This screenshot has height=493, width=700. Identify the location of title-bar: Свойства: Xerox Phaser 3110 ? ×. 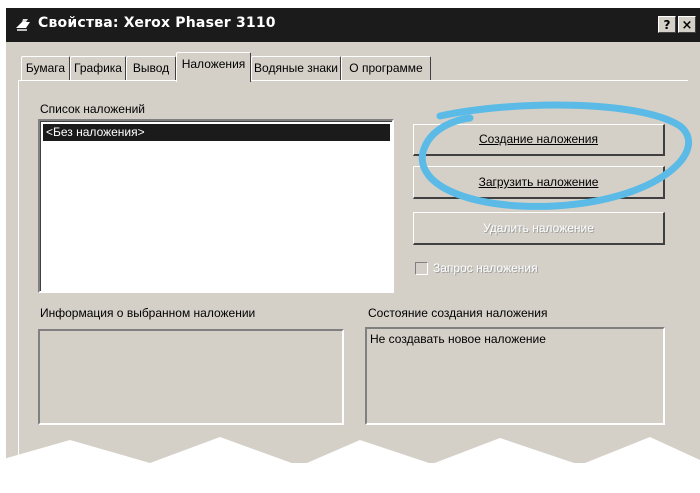
(353, 25).